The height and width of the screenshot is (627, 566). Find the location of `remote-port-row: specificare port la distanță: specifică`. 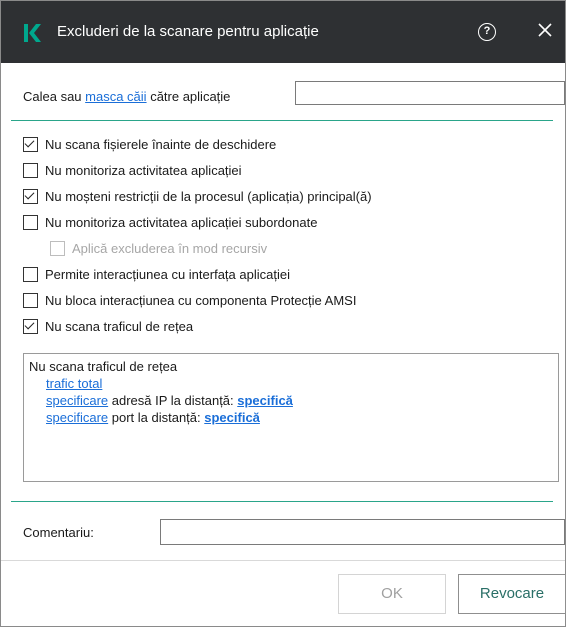

remote-port-row: specificare port la distanță: specifică is located at coordinates (153, 417).